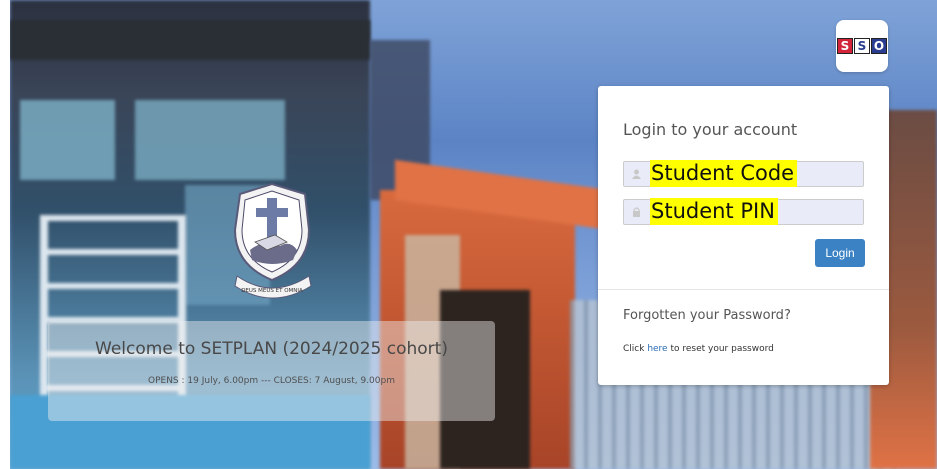 The image size is (937, 469). What do you see at coordinates (636, 174) in the screenshot?
I see `user-icon` at bounding box center [636, 174].